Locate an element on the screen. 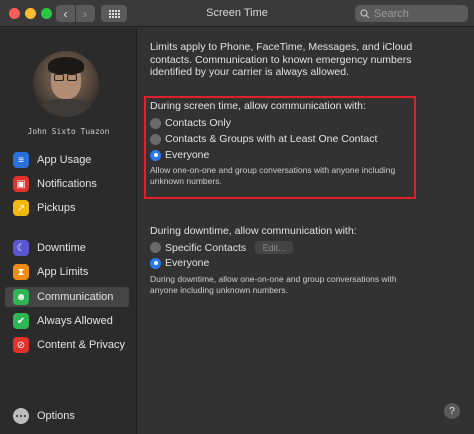 This screenshot has width=474, height=434. search-field is located at coordinates (411, 13).